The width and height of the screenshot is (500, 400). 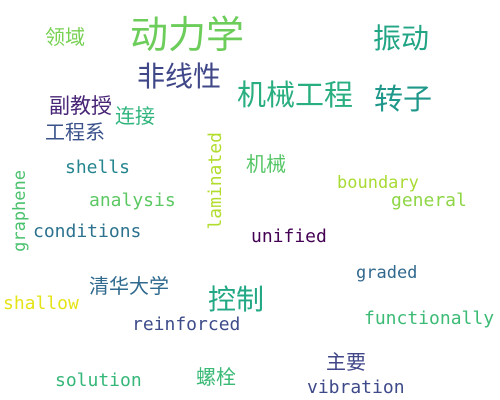 What do you see at coordinates (186, 324) in the screenshot?
I see `word-reinforced: reinforced` at bounding box center [186, 324].